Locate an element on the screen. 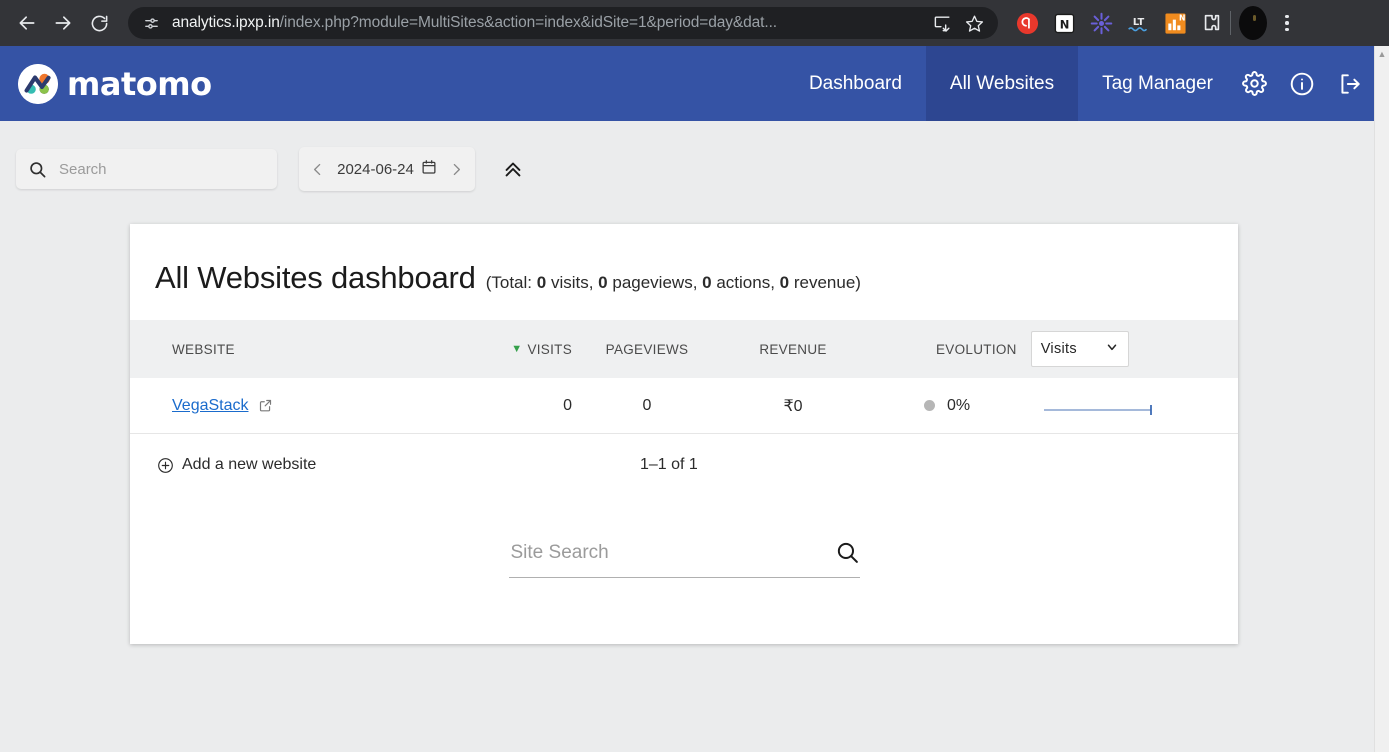 The width and height of the screenshot is (1389, 752). arrow-left-icon is located at coordinates (27, 23).